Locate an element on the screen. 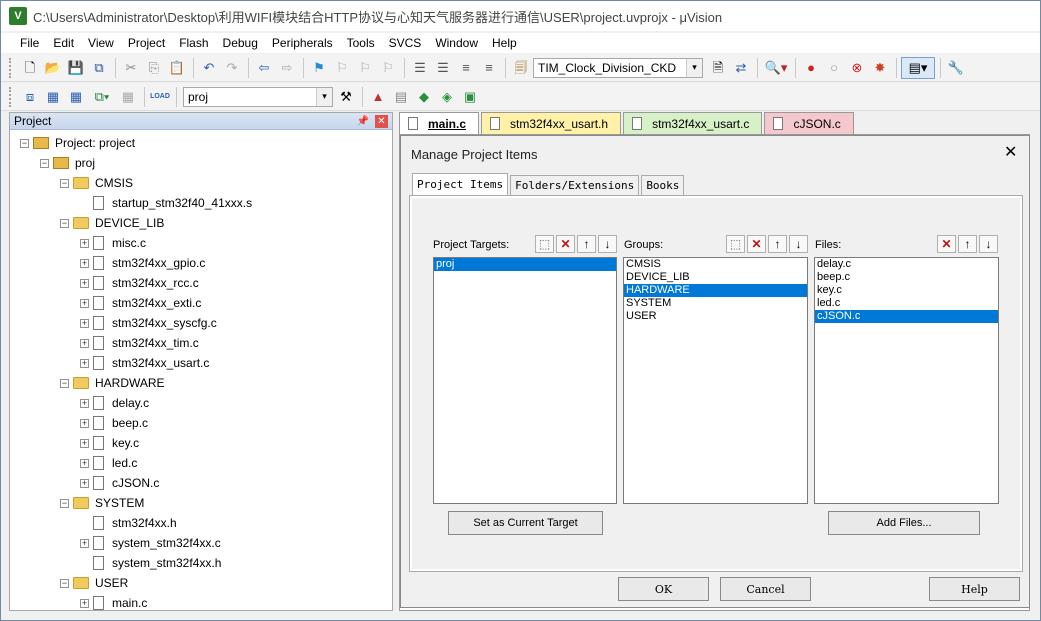 Image resolution: width=1041 pixels, height=621 pixels. manage-project-items-icon: ▲ is located at coordinates (378, 97).